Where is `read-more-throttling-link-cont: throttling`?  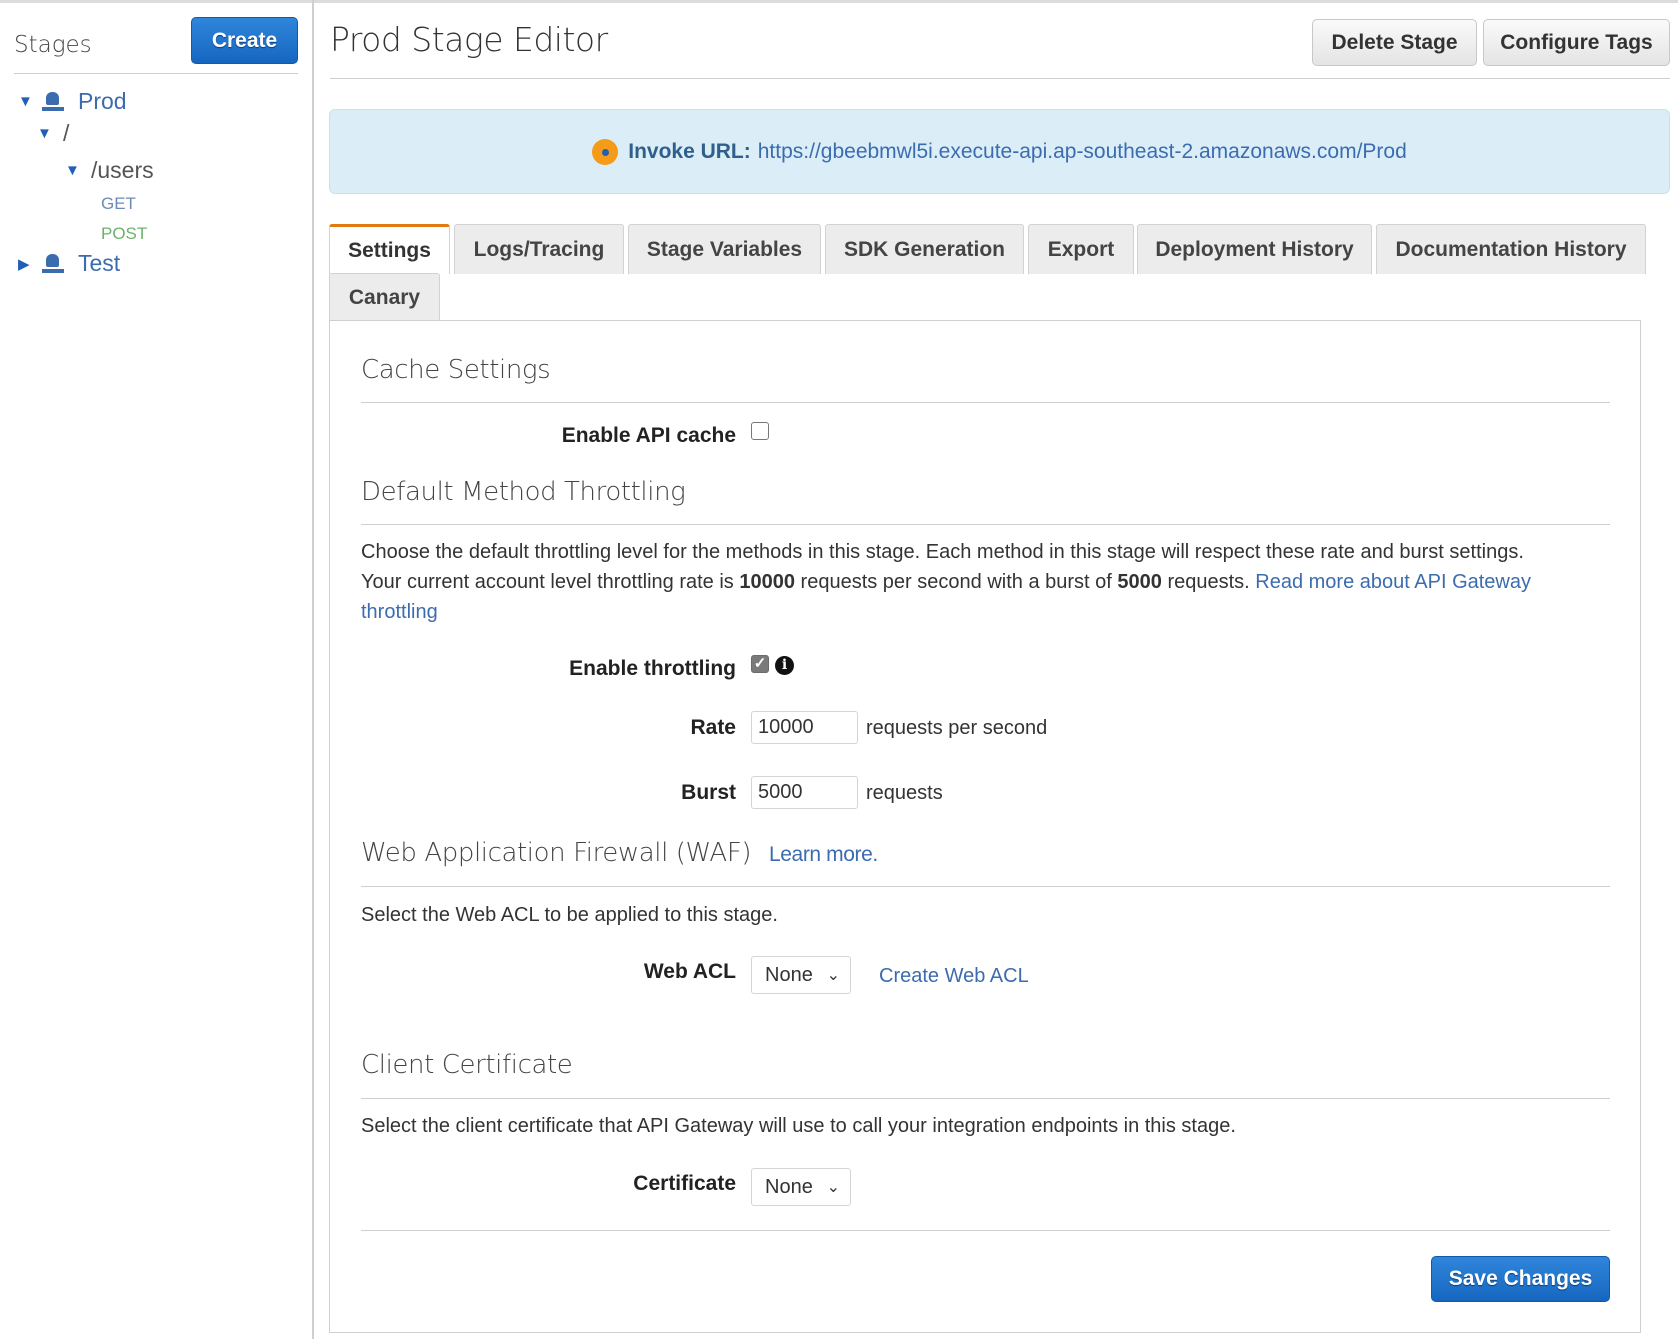 read-more-throttling-link-cont: throttling is located at coordinates (399, 612).